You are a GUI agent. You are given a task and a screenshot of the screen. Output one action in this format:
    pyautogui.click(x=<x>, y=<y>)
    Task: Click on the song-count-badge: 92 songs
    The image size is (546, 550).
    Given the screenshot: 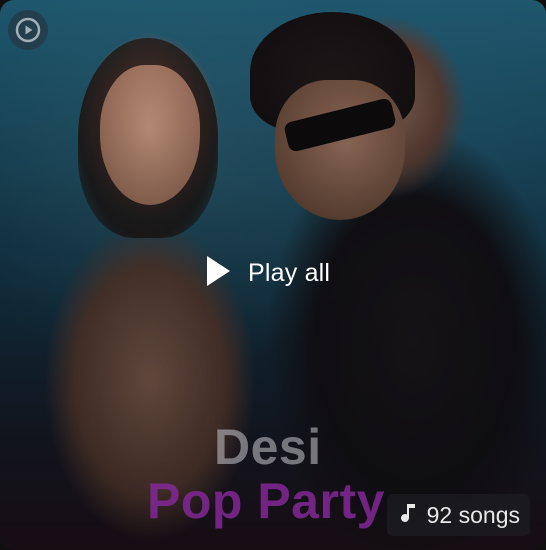 What is the action you would take?
    pyautogui.click(x=458, y=515)
    